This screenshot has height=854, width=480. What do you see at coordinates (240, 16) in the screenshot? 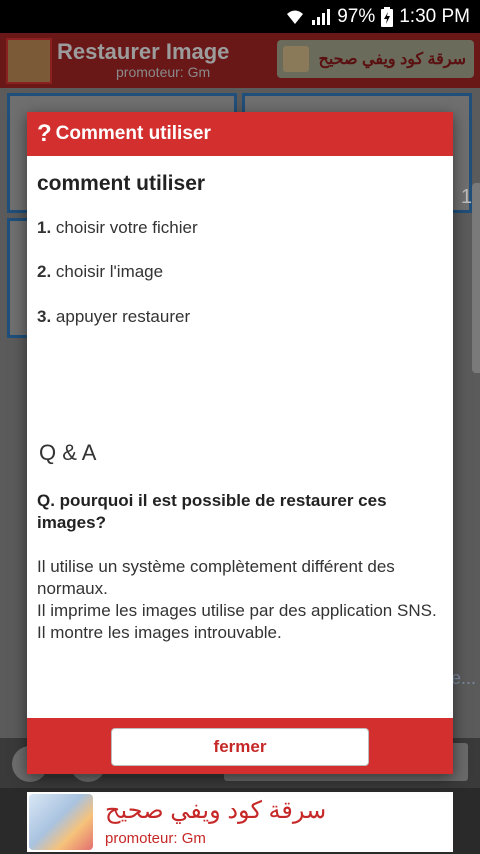
I see `status-bar: 97% 1:30 PM` at bounding box center [240, 16].